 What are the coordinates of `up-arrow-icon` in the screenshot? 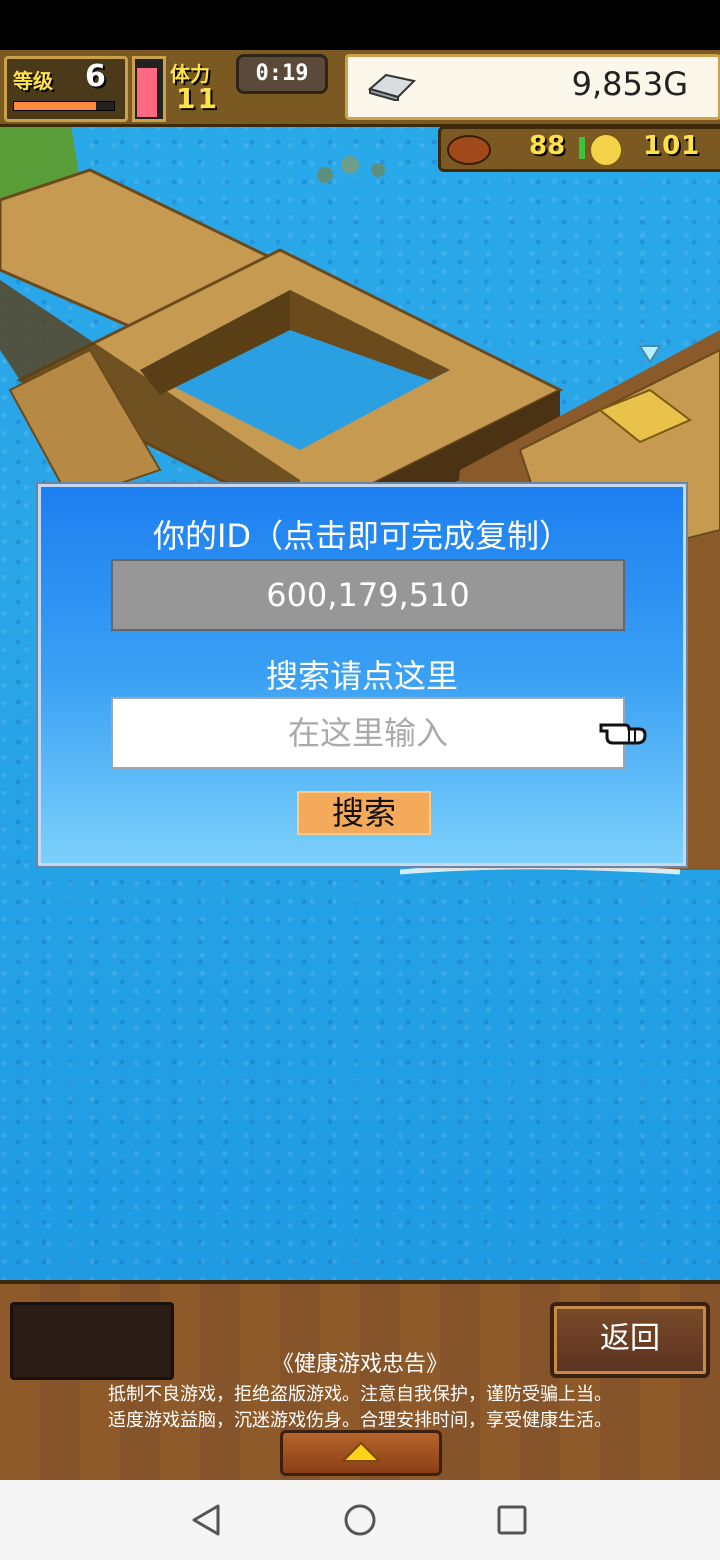 It's located at (361, 1451).